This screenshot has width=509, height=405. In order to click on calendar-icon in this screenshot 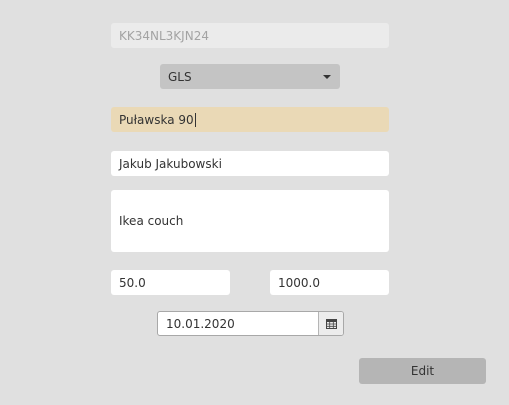, I will do `click(331, 323)`.